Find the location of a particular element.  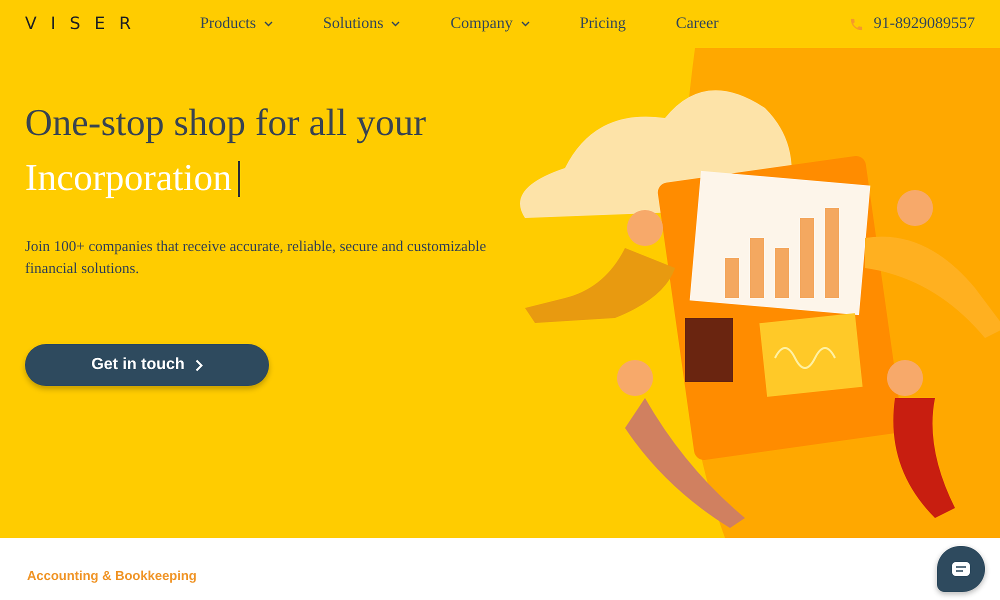

section-label: Accounting & Bookkeeping is located at coordinates (112, 575).